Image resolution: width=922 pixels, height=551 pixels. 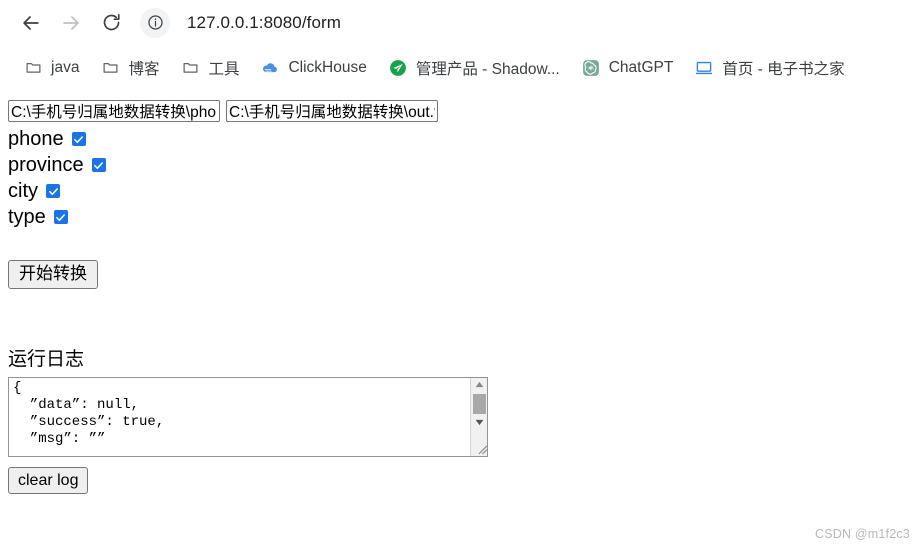 What do you see at coordinates (479, 447) in the screenshot?
I see `resize-grip-icon` at bounding box center [479, 447].